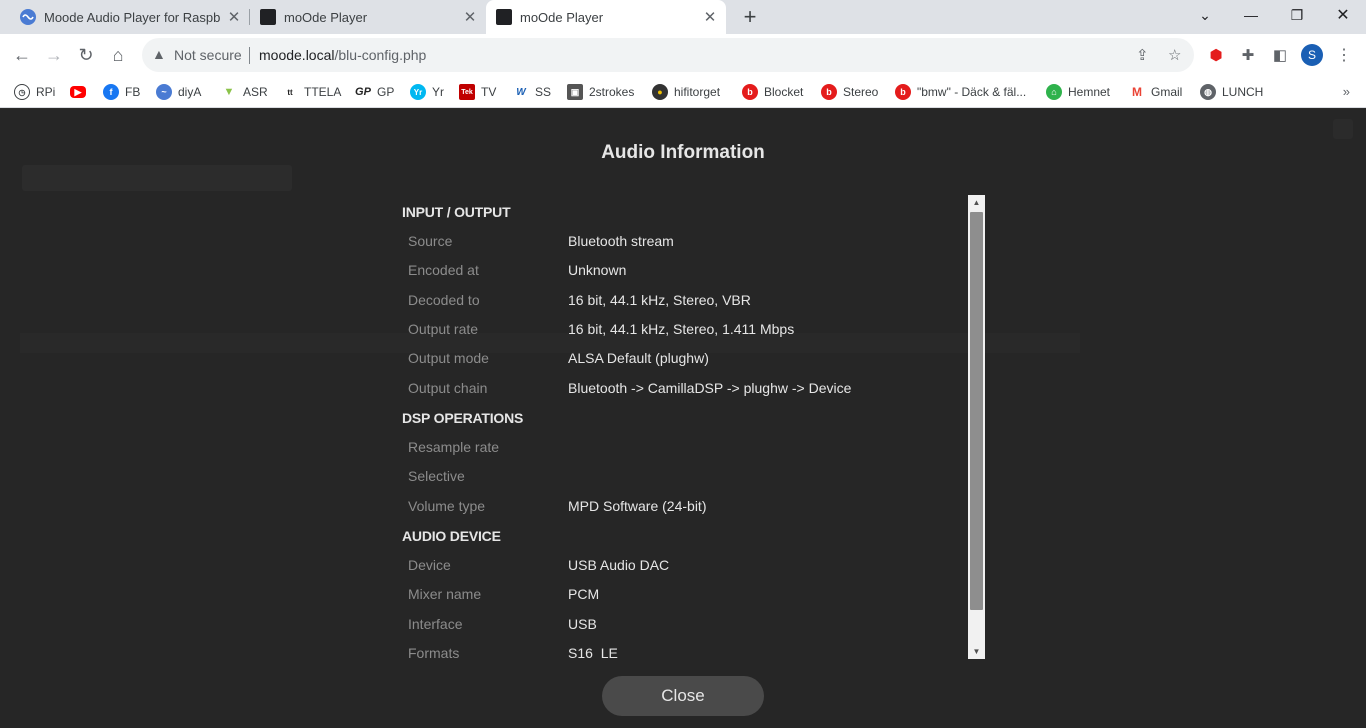 This screenshot has width=1366, height=728. I want to click on tab-search-chevron-icon: ⌄, so click(1205, 15).